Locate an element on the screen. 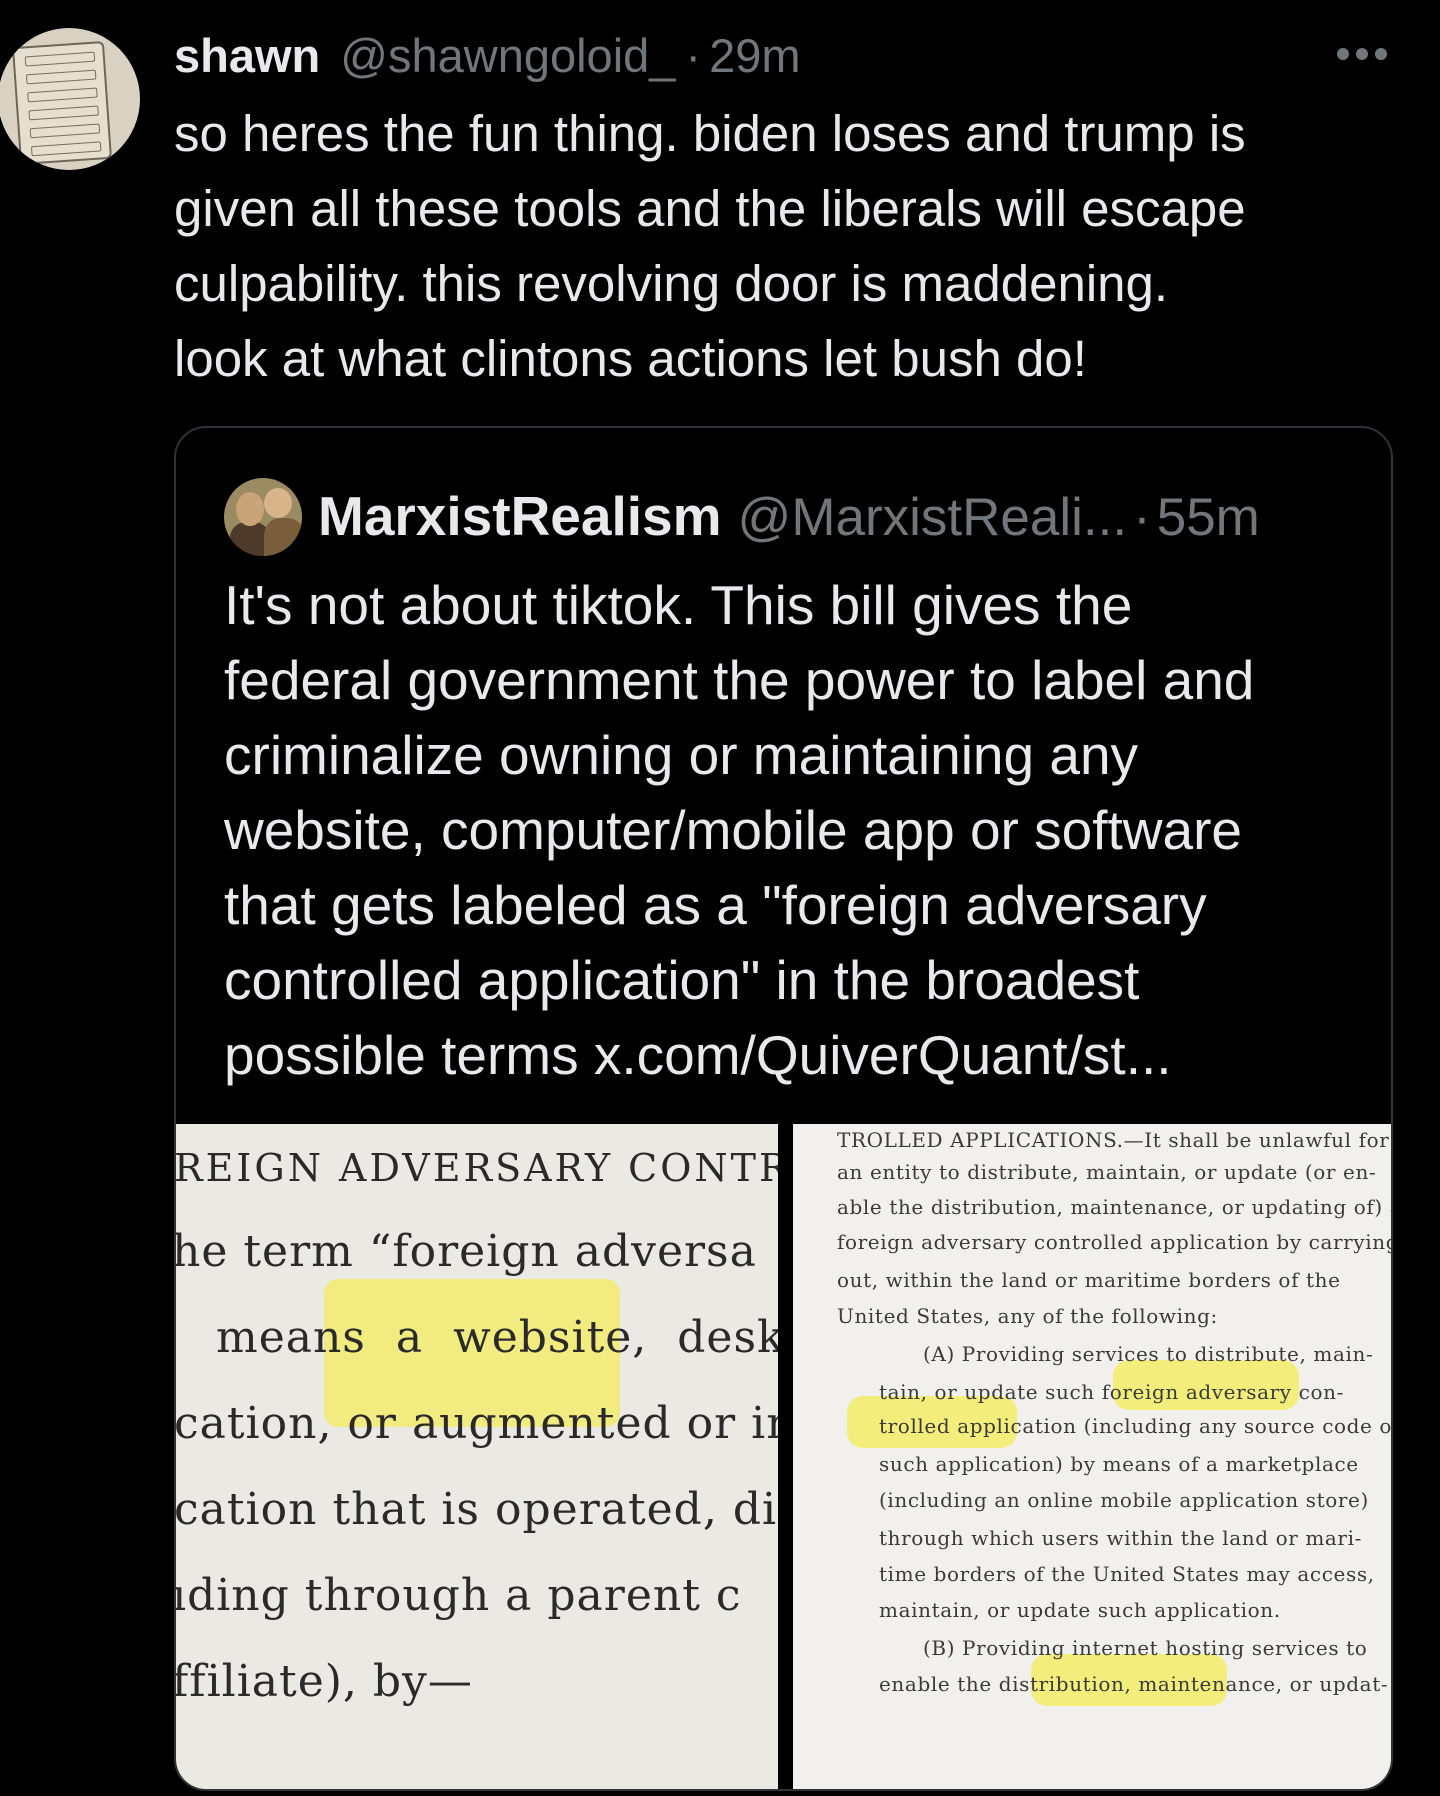 Image resolution: width=1440 pixels, height=1796 pixels. more-options-icon is located at coordinates (1362, 54).